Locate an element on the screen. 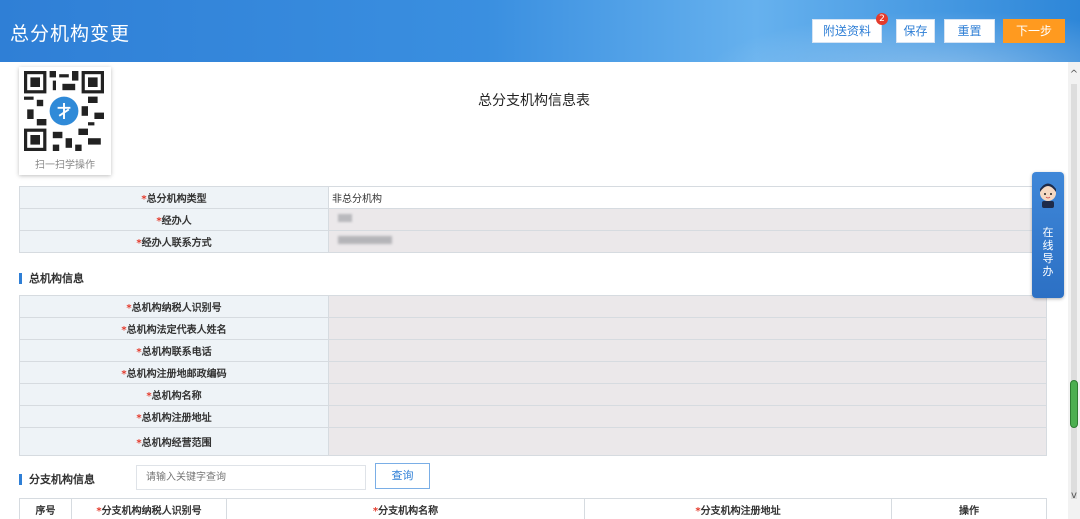  label-text: 总机构法定代表人姓名 is located at coordinates (176, 330).